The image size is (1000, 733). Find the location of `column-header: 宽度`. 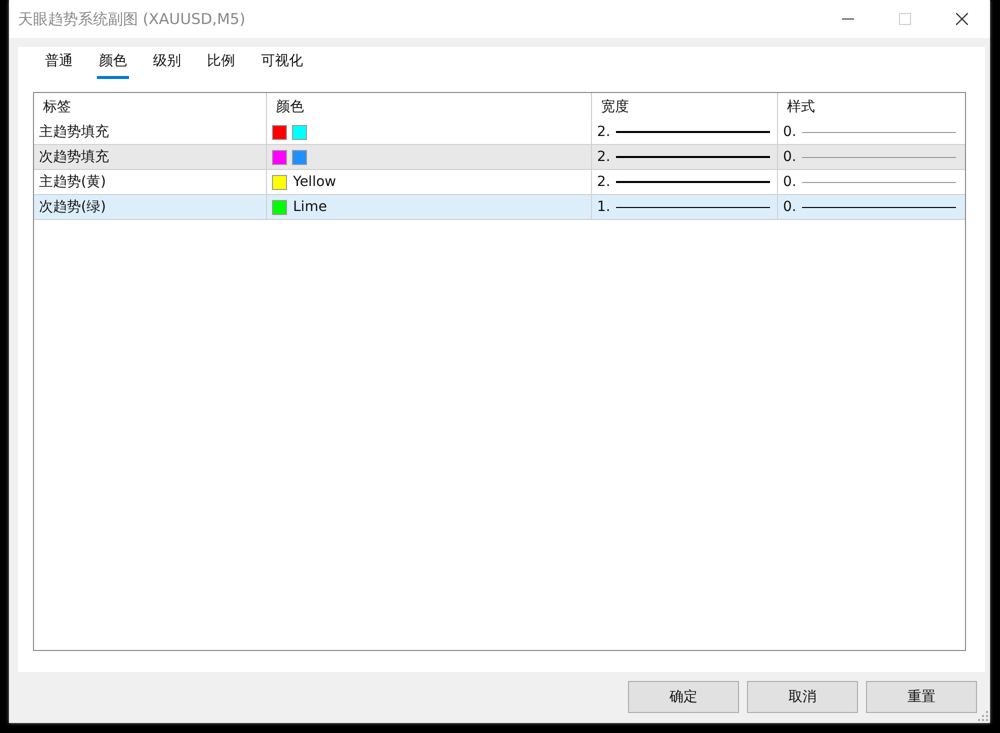

column-header: 宽度 is located at coordinates (685, 106).